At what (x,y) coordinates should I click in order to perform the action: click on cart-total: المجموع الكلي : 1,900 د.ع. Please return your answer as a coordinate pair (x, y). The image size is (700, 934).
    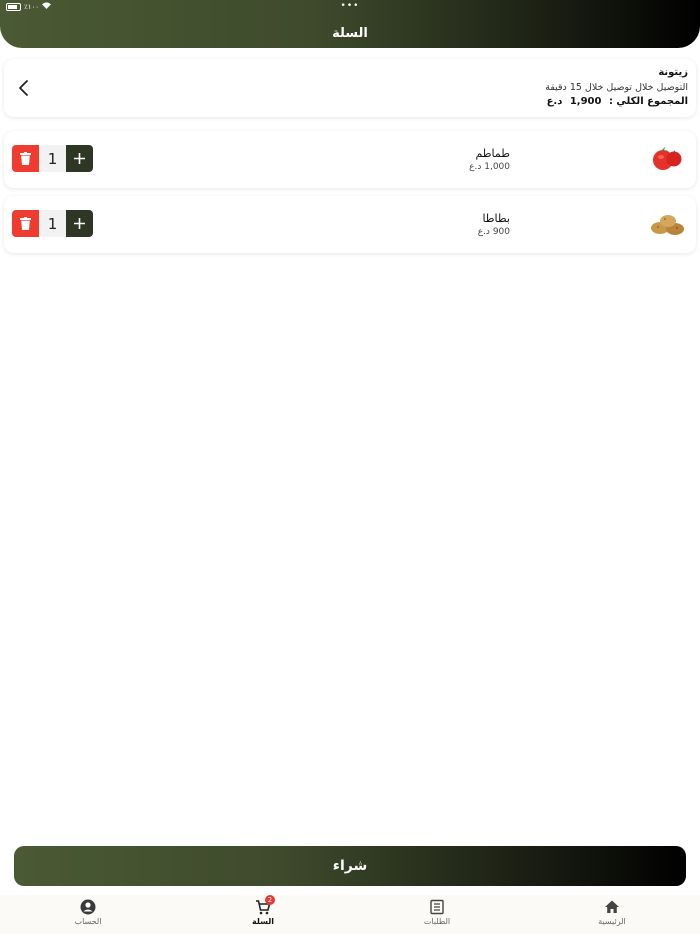
    Looking at the image, I should click on (615, 101).